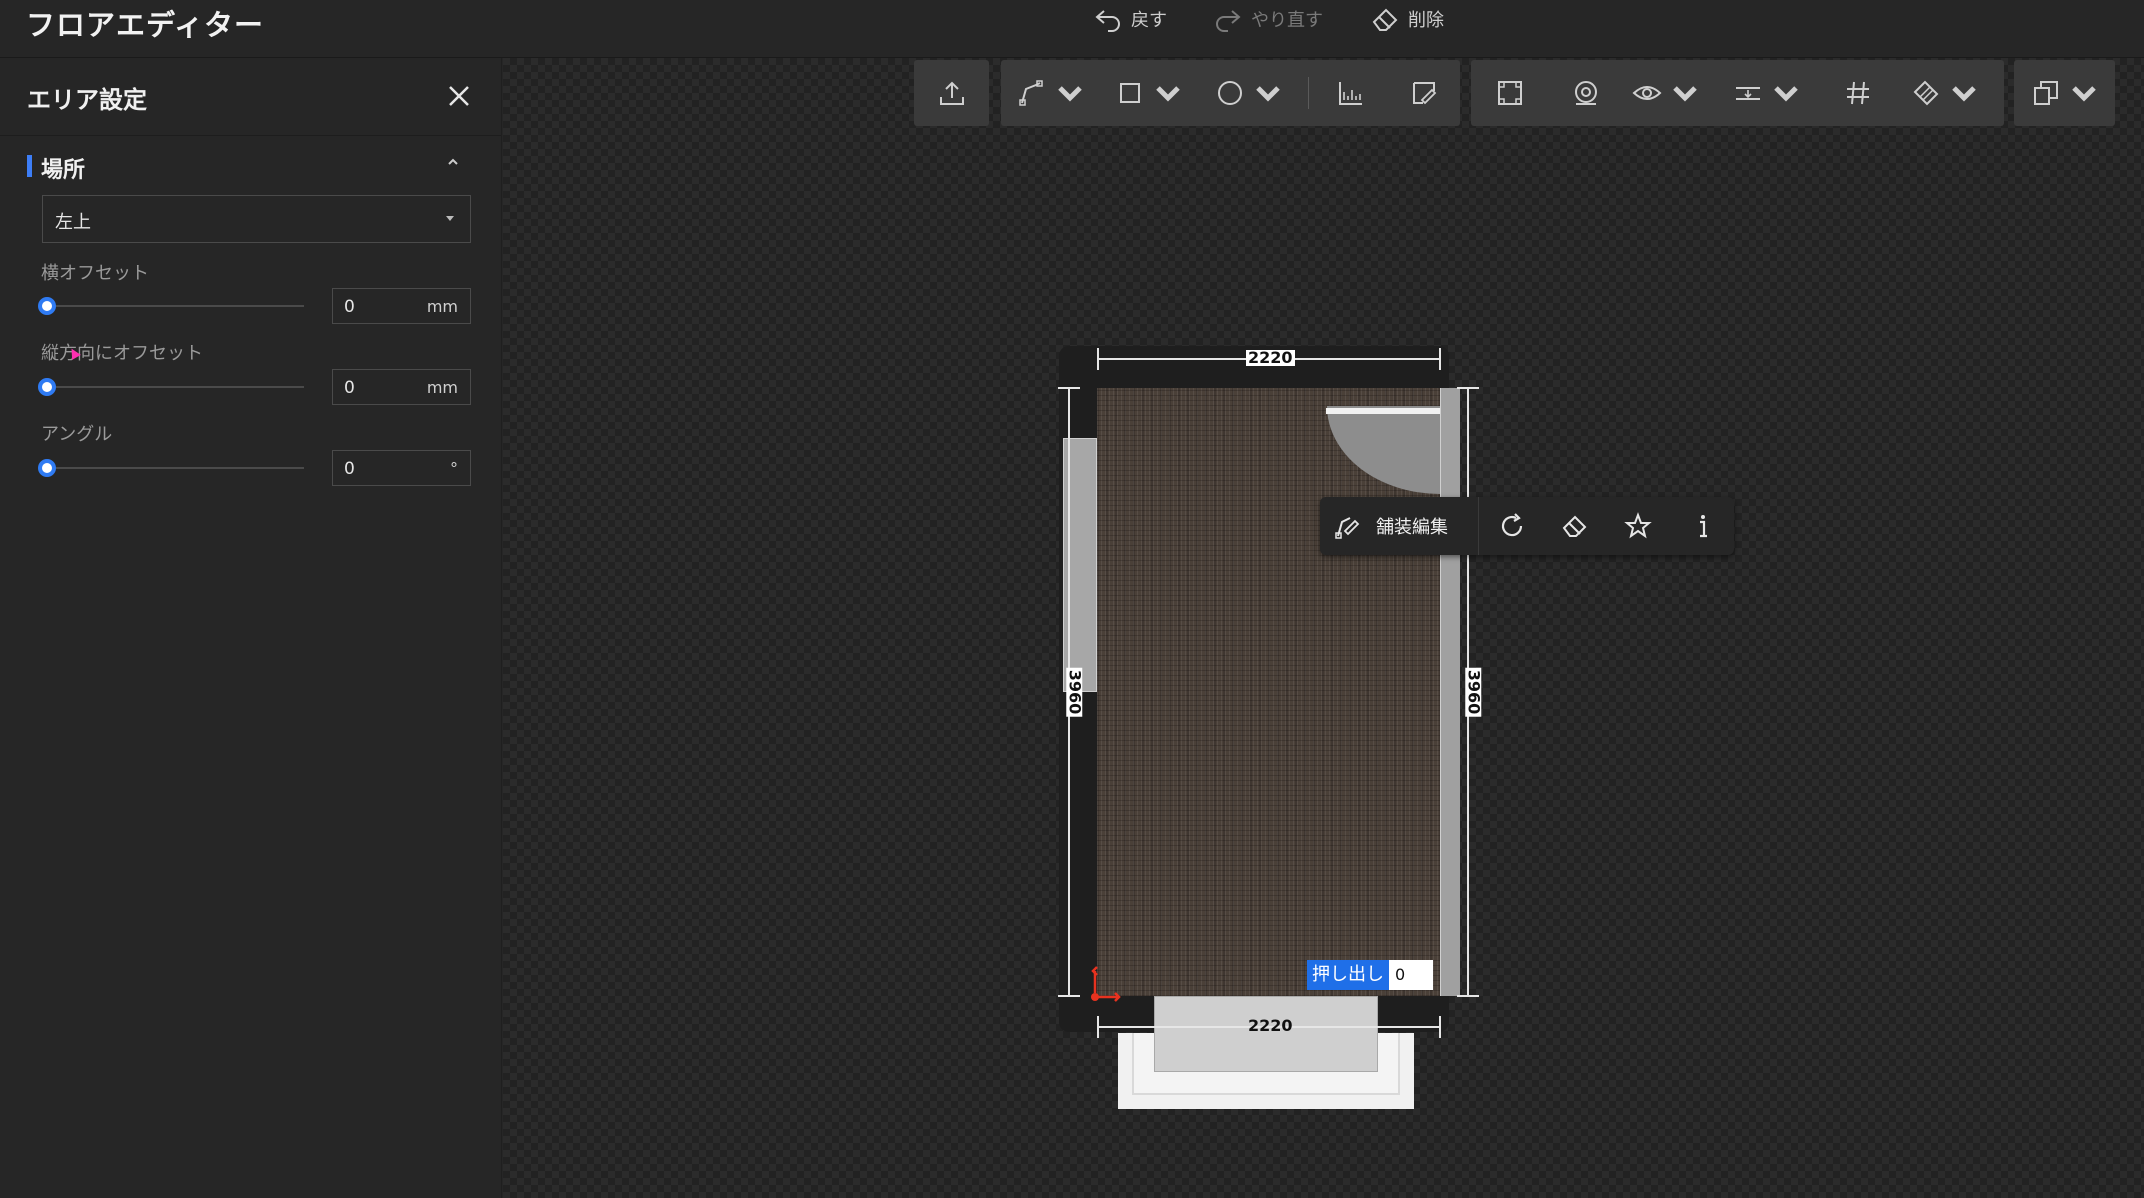  I want to click on ruler-button, so click(1350, 93).